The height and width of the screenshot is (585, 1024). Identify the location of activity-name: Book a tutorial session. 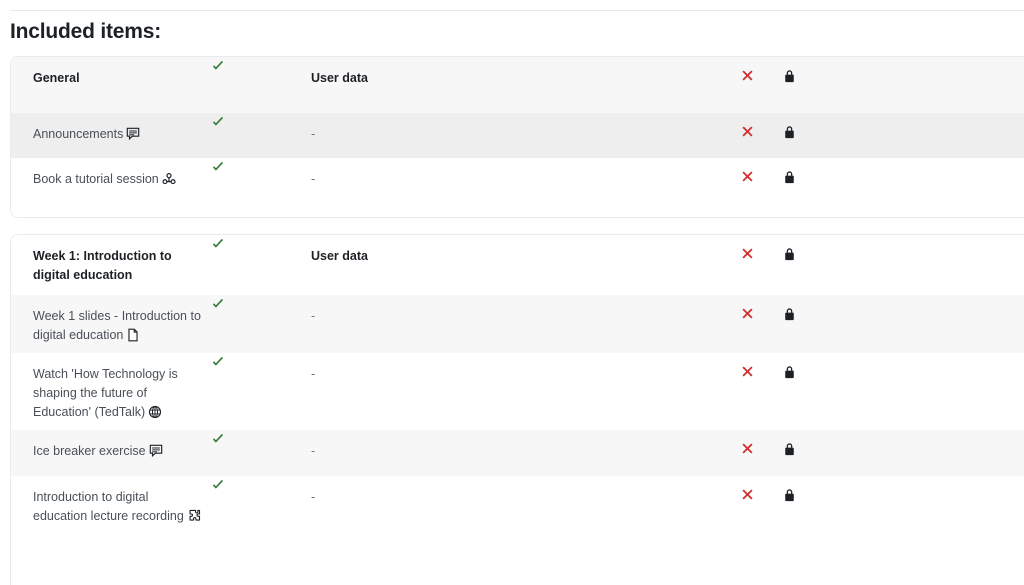
(96, 179).